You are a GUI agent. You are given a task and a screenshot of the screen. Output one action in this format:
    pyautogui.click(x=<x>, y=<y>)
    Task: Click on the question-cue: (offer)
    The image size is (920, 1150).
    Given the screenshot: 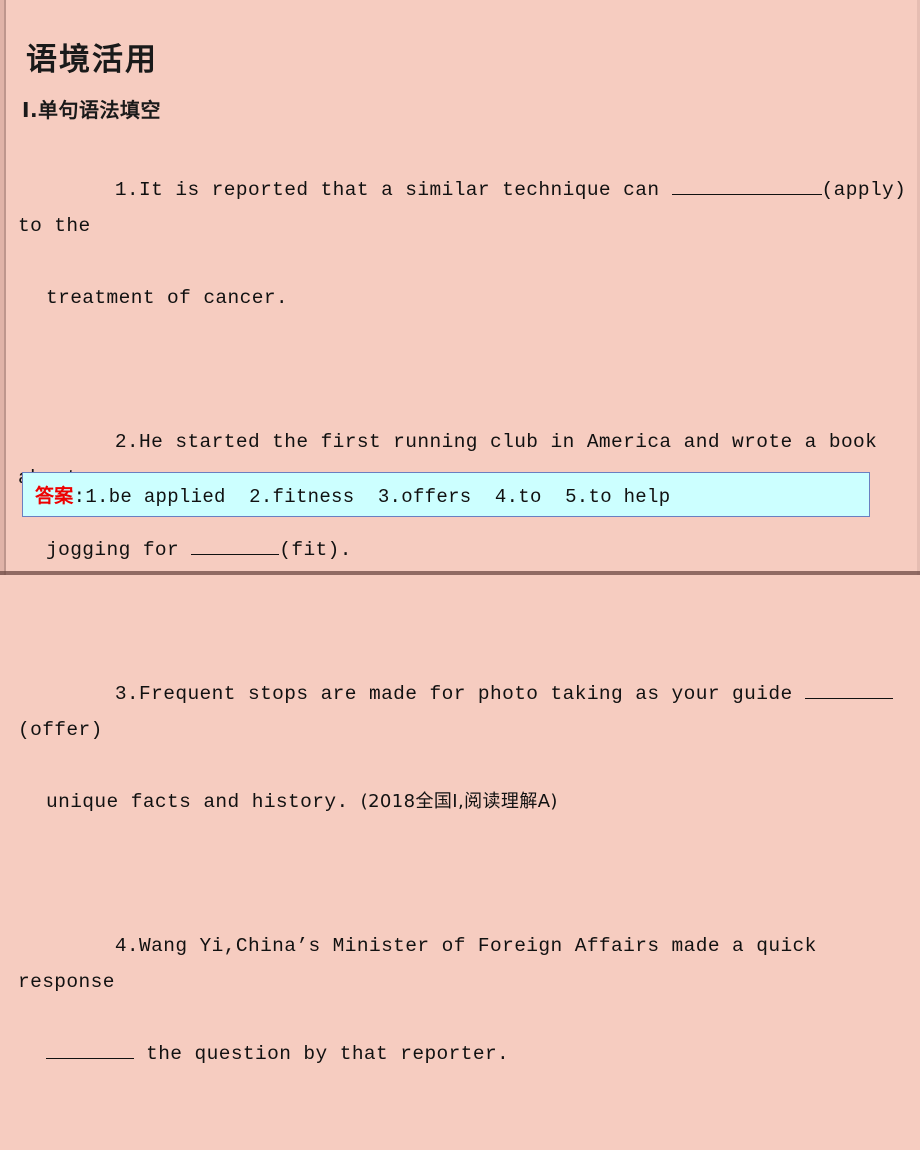 What is the action you would take?
    pyautogui.click(x=60, y=730)
    